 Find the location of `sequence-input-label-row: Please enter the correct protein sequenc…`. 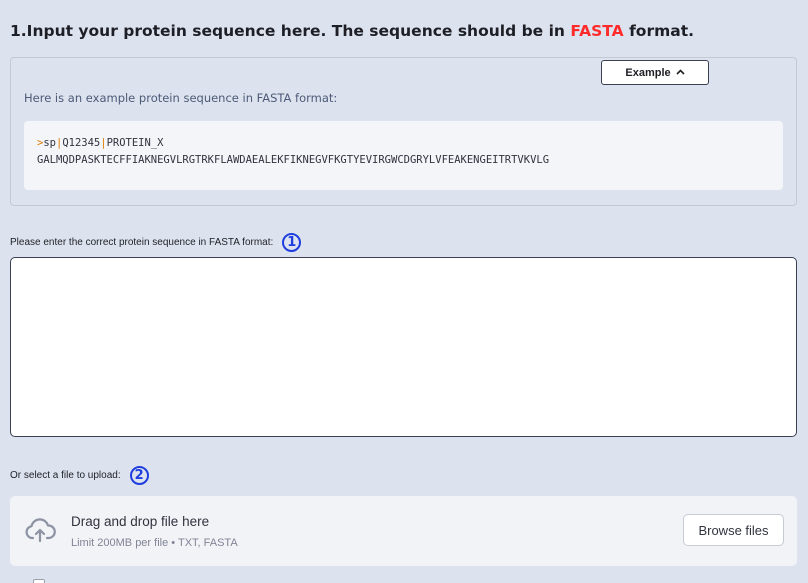

sequence-input-label-row: Please enter the correct protein sequenc… is located at coordinates (156, 242).